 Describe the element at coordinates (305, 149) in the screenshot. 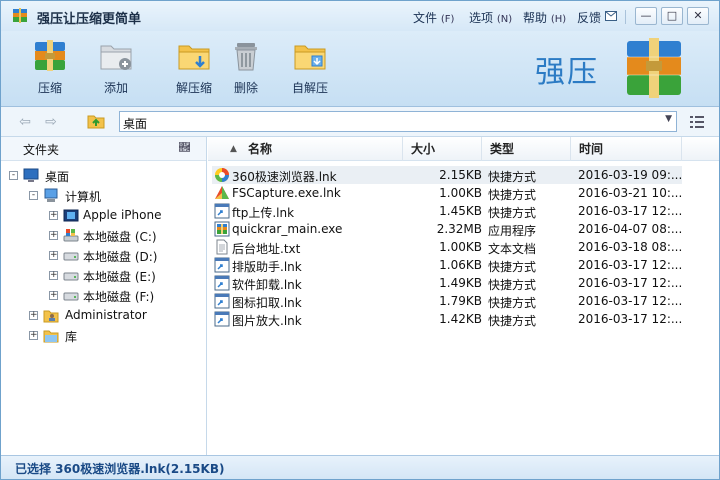

I see `column-name: ▲ 名称` at that location.